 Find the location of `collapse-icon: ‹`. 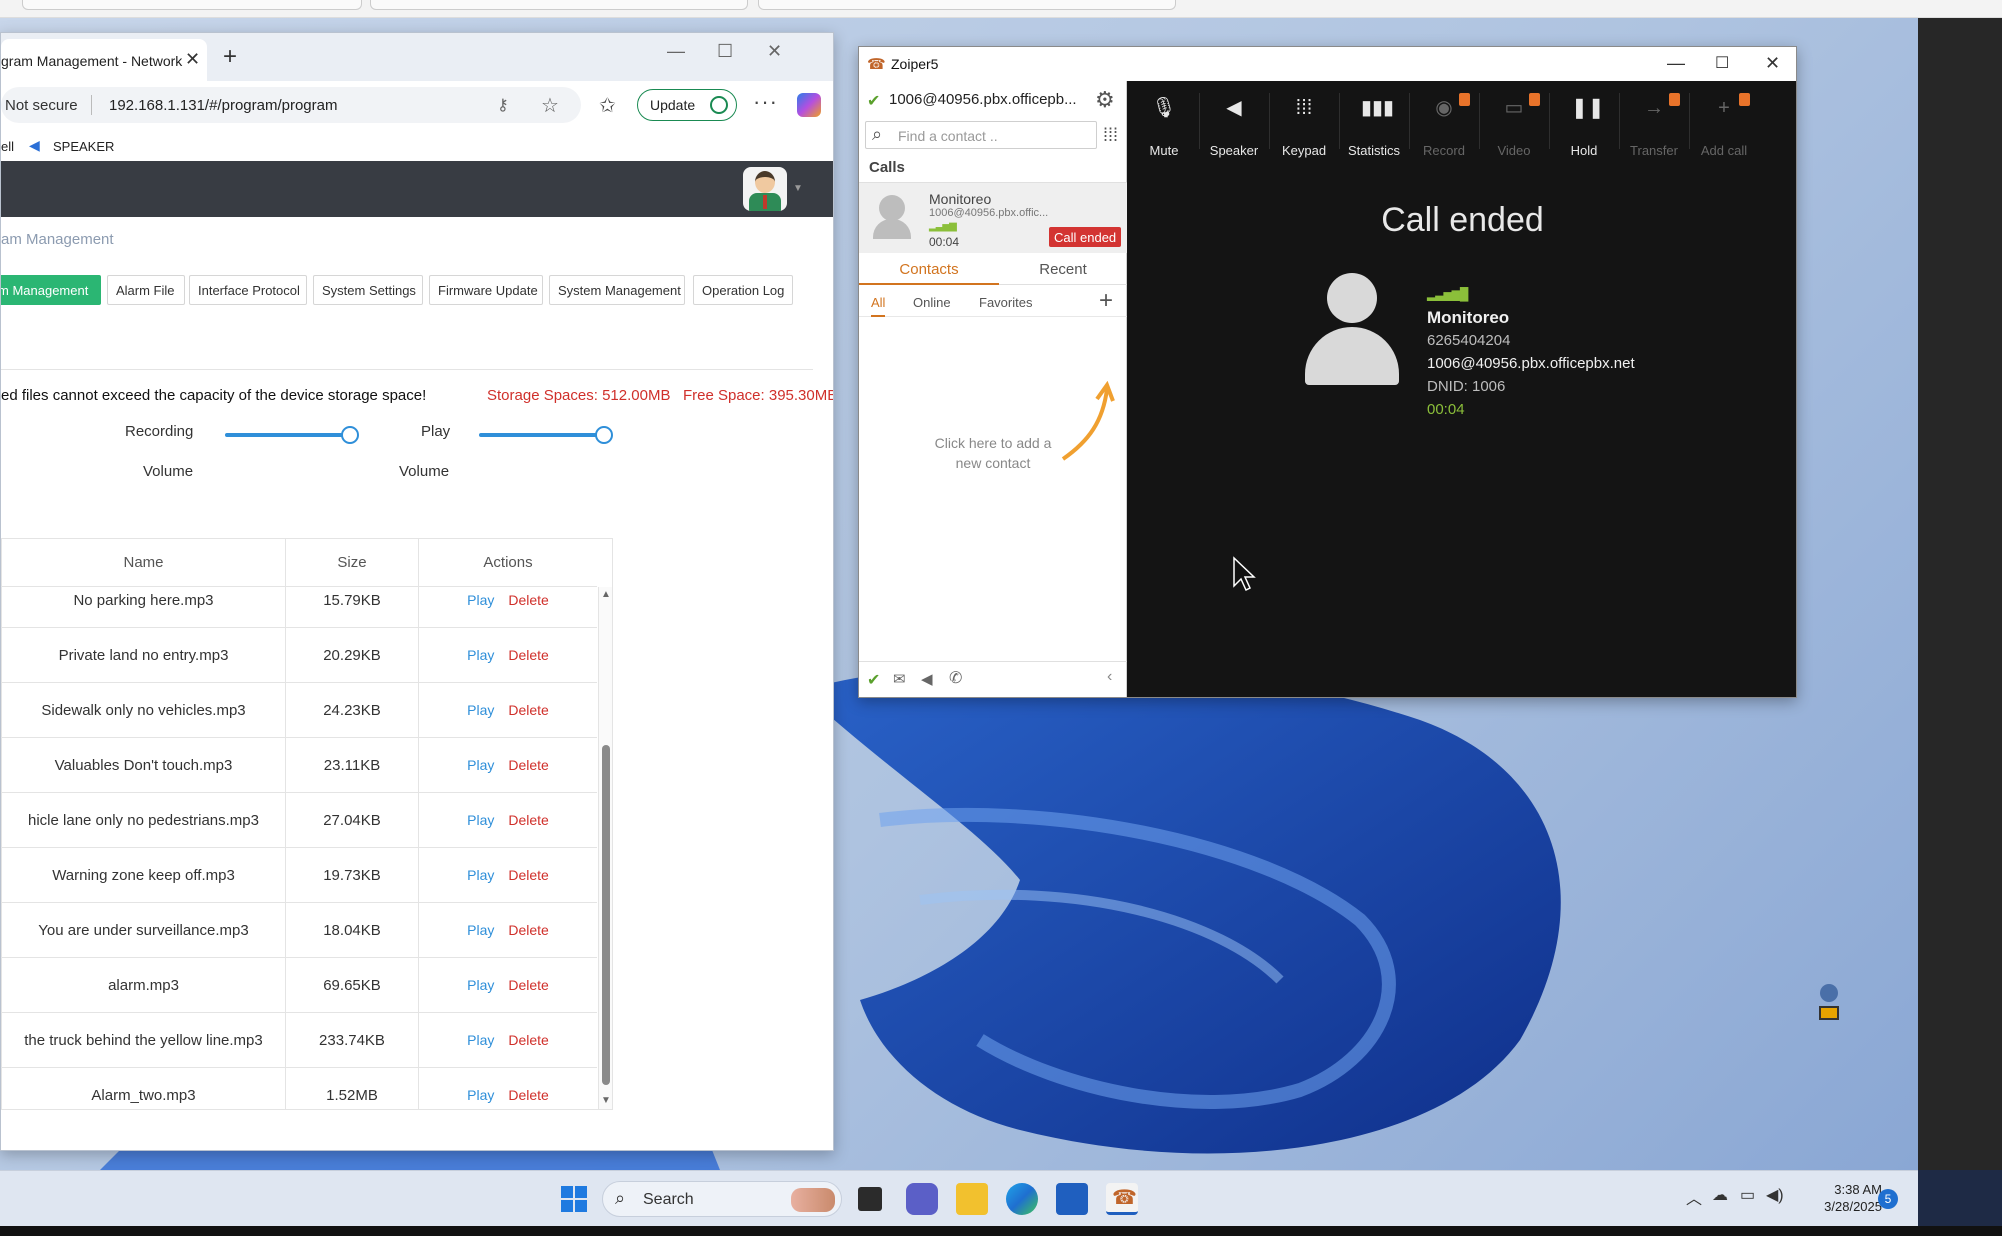

collapse-icon: ‹ is located at coordinates (1109, 677).